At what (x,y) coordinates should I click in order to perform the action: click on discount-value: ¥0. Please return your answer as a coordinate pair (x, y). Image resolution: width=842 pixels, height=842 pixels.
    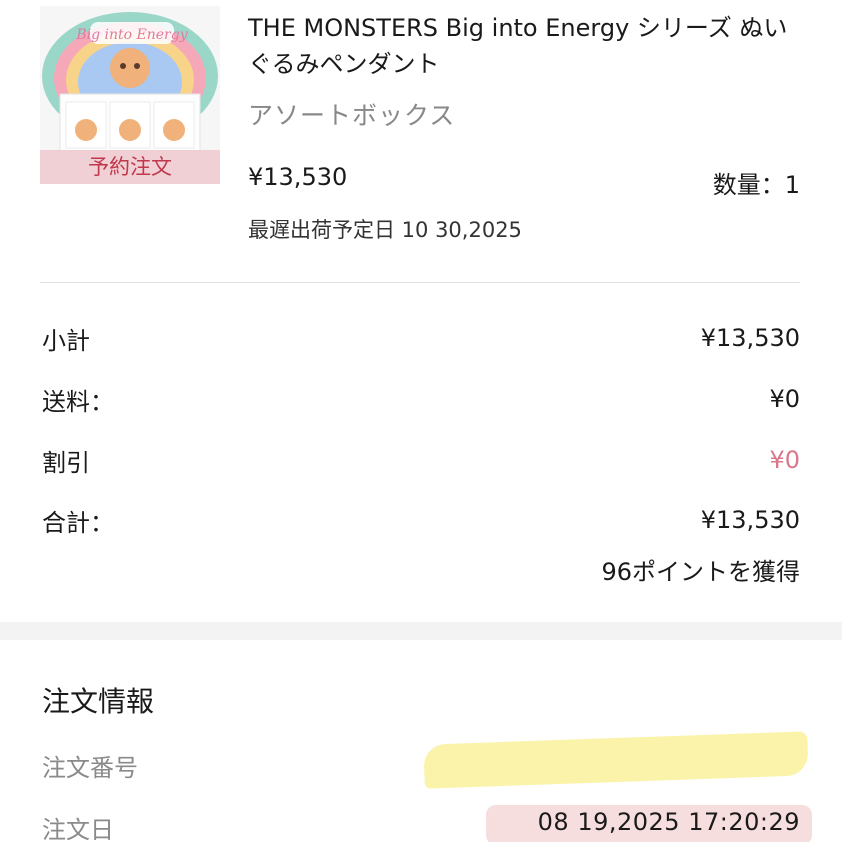
    Looking at the image, I should click on (784, 460).